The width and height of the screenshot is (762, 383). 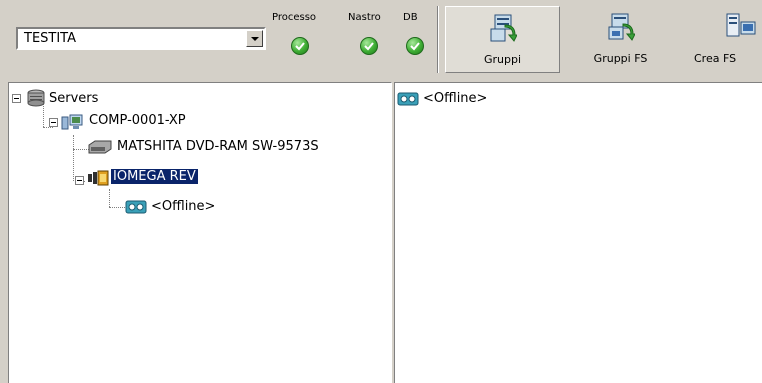 I want to click on status-label-processo: Processo, so click(x=294, y=17).